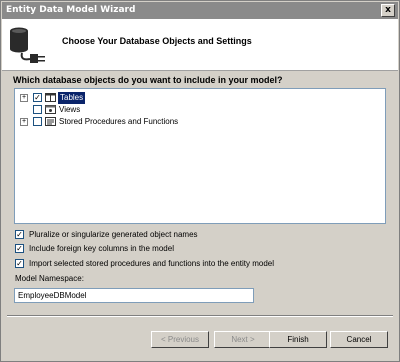 The width and height of the screenshot is (400, 362). What do you see at coordinates (200, 316) in the screenshot?
I see `footer-divider` at bounding box center [200, 316].